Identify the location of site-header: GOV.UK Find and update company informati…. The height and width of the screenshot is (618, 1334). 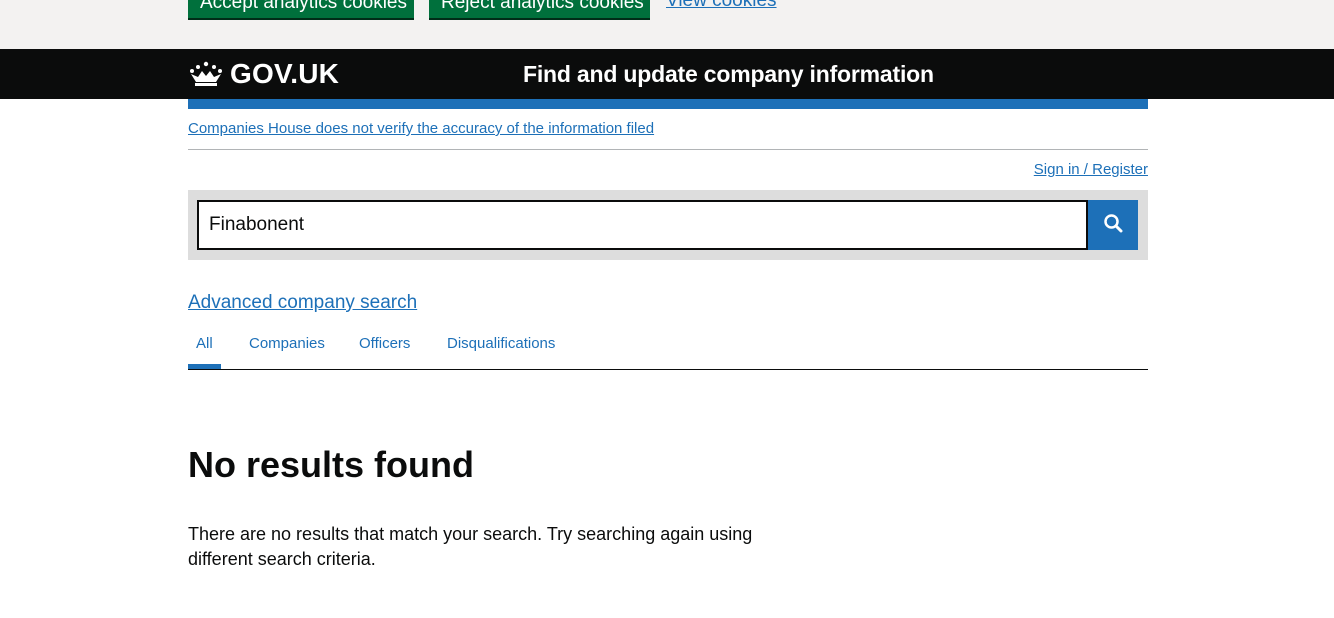
(667, 74).